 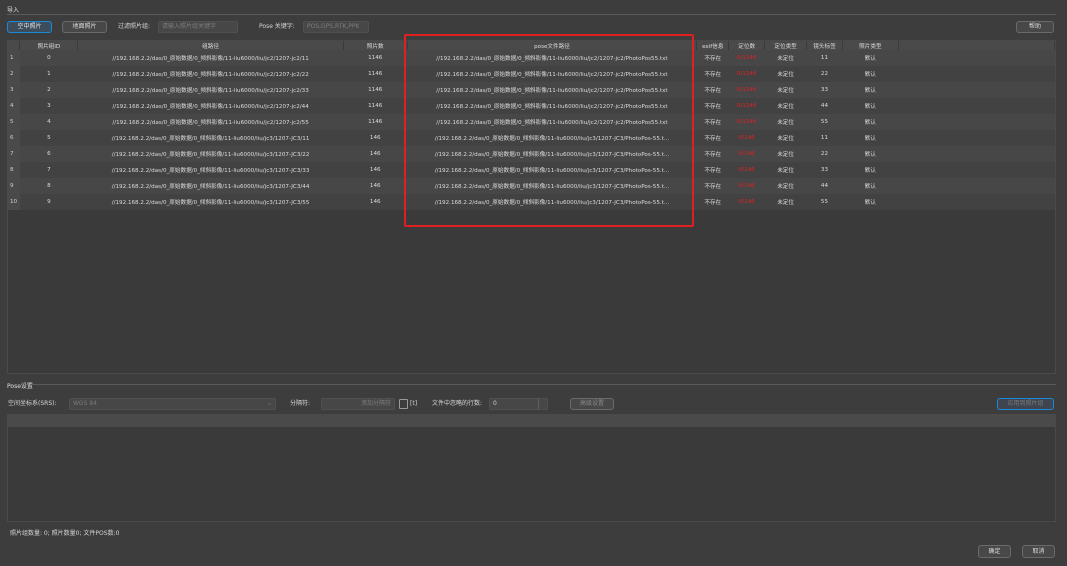 What do you see at coordinates (336, 27) in the screenshot?
I see `pose-key-input: POS,GPS,RTK,PPK` at bounding box center [336, 27].